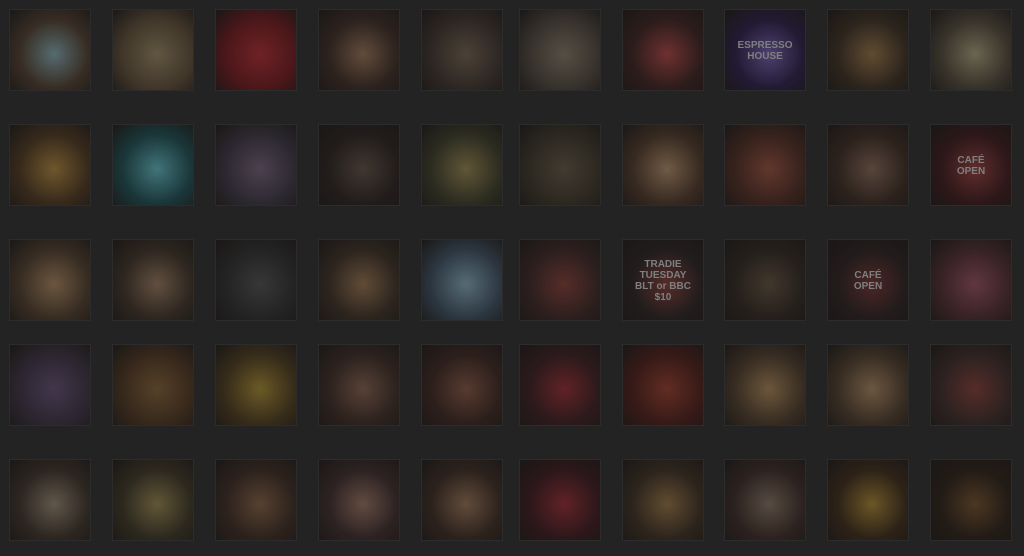 This screenshot has width=1024, height=556. I want to click on photo-bundt-cake, so click(765, 385).